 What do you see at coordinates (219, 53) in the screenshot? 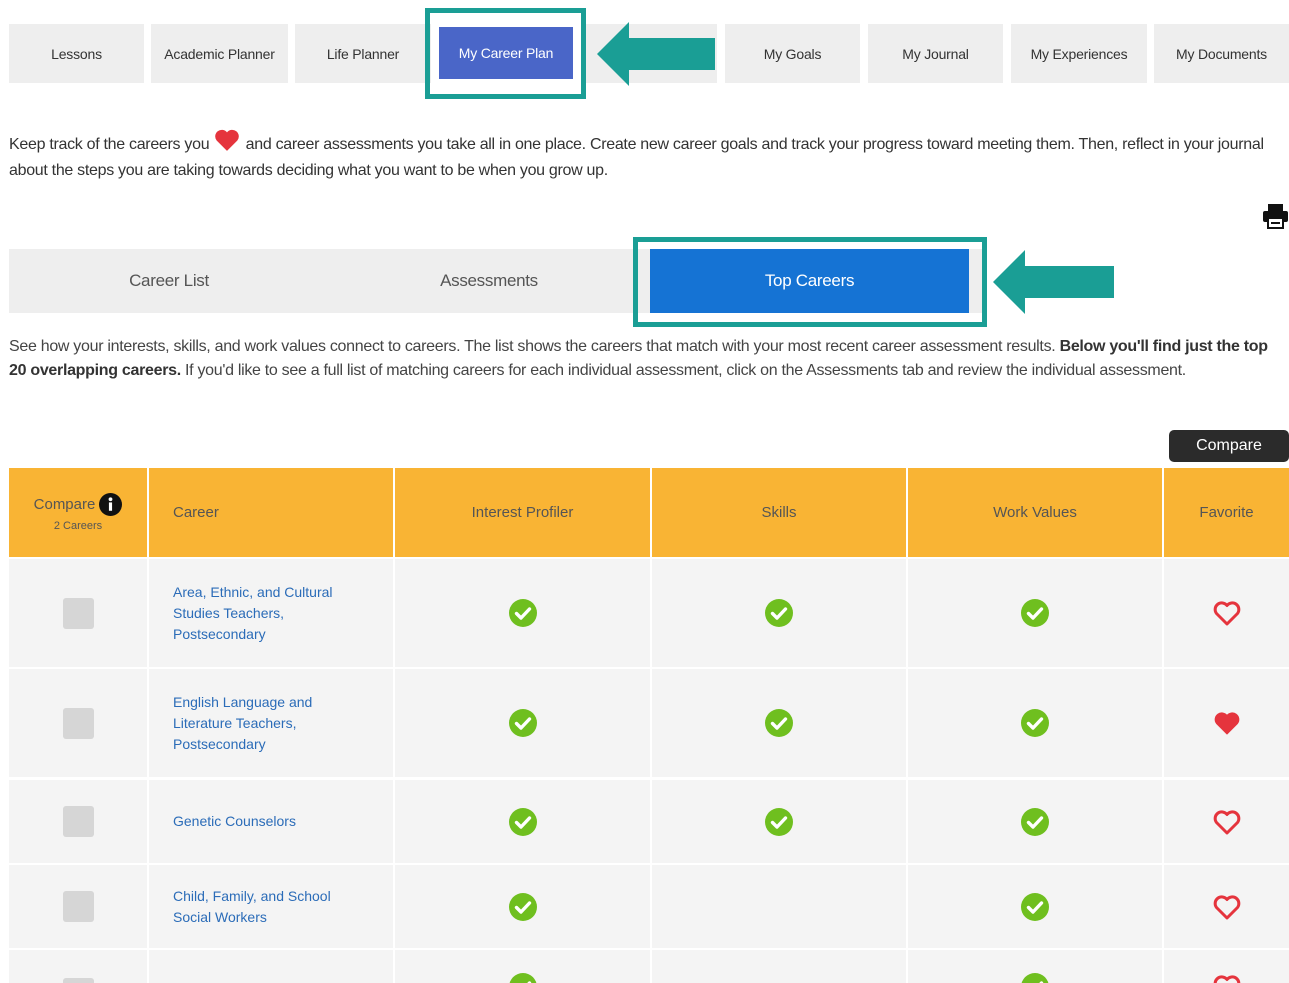
I see `tab-academic-planner: Academic Planner` at bounding box center [219, 53].